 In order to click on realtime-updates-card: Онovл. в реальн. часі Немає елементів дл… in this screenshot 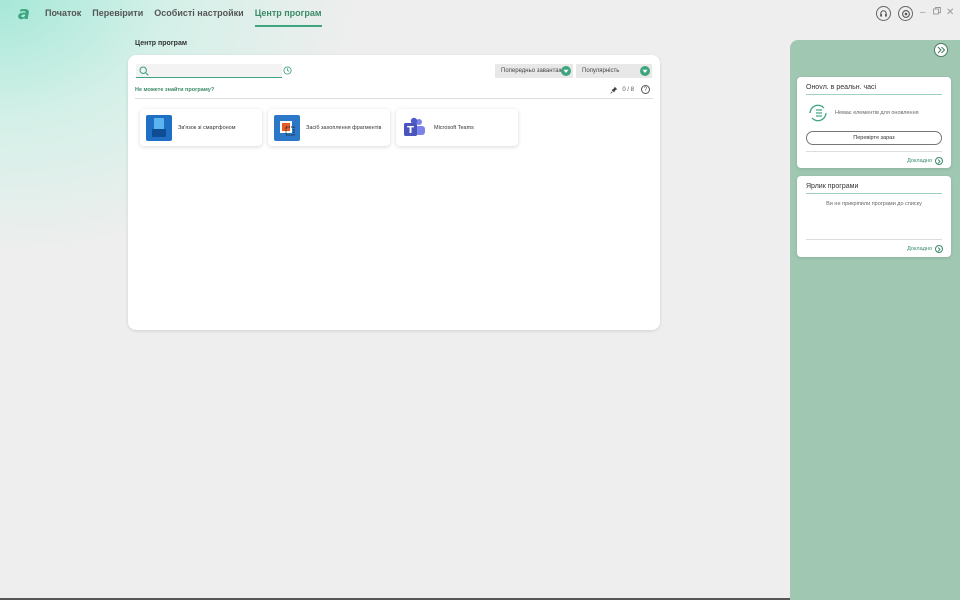, I will do `click(874, 122)`.